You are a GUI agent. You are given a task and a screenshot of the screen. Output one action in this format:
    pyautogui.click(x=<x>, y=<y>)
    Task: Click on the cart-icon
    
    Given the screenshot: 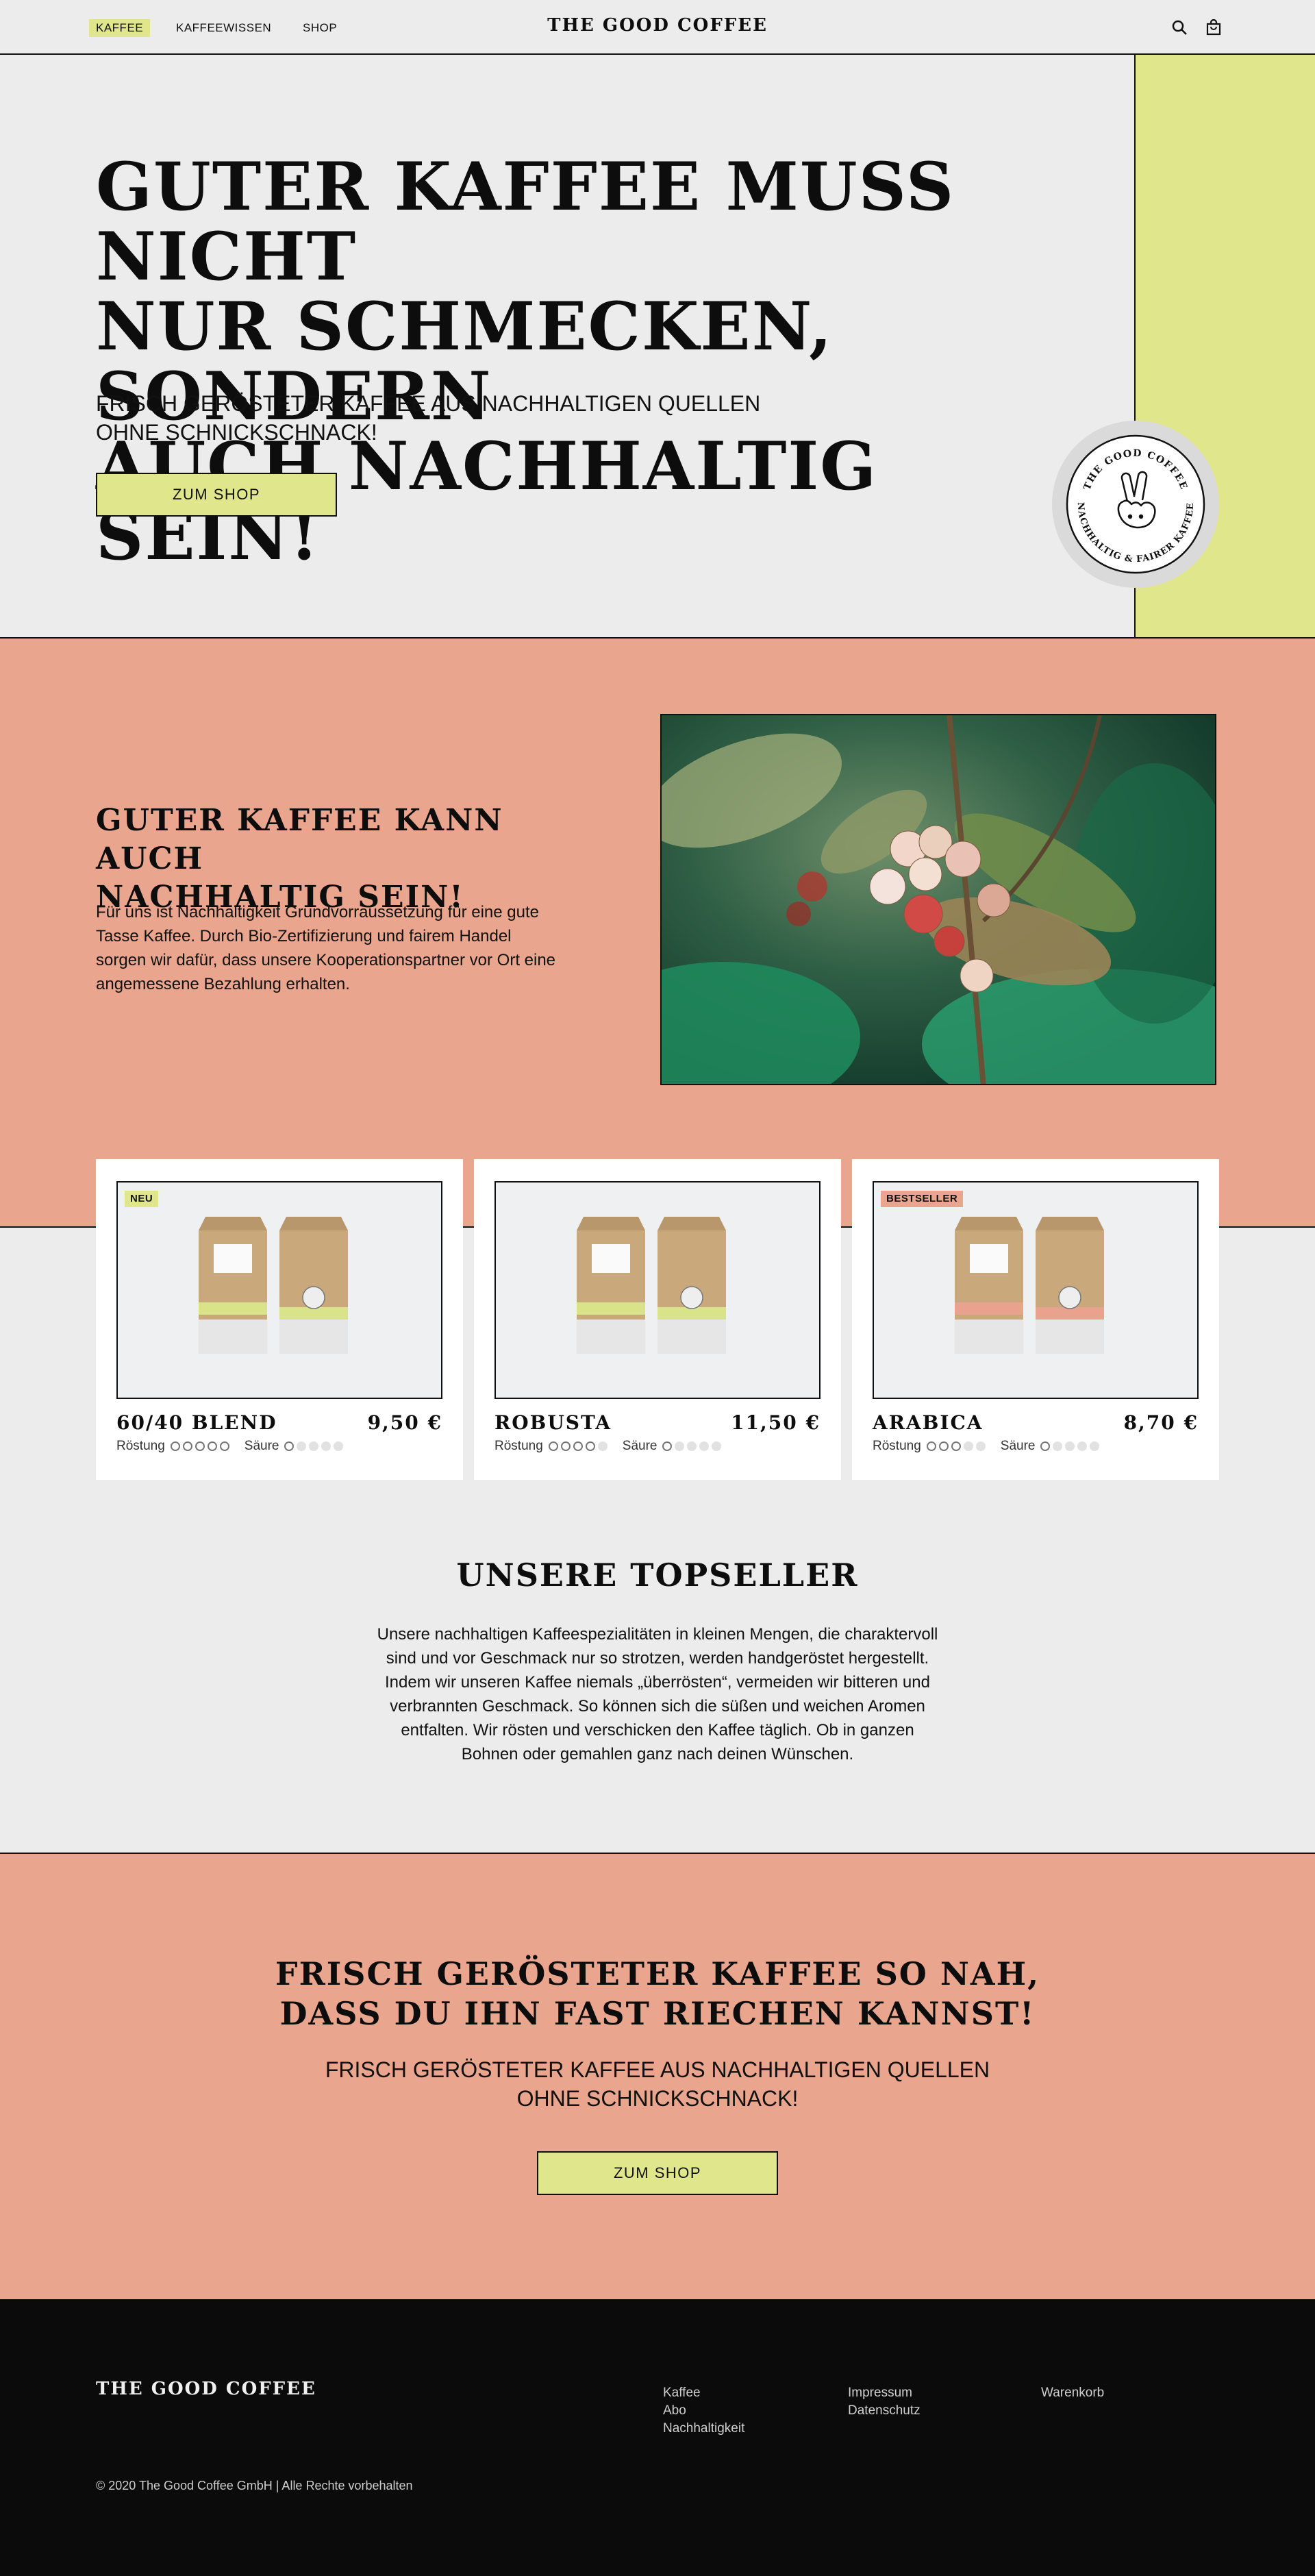 What is the action you would take?
    pyautogui.click(x=1213, y=27)
    